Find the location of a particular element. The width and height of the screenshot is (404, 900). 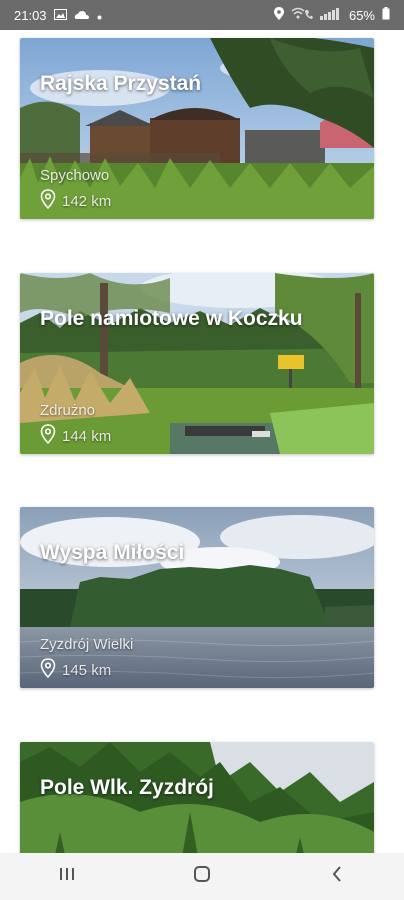

distance-text: 142 km is located at coordinates (87, 201).